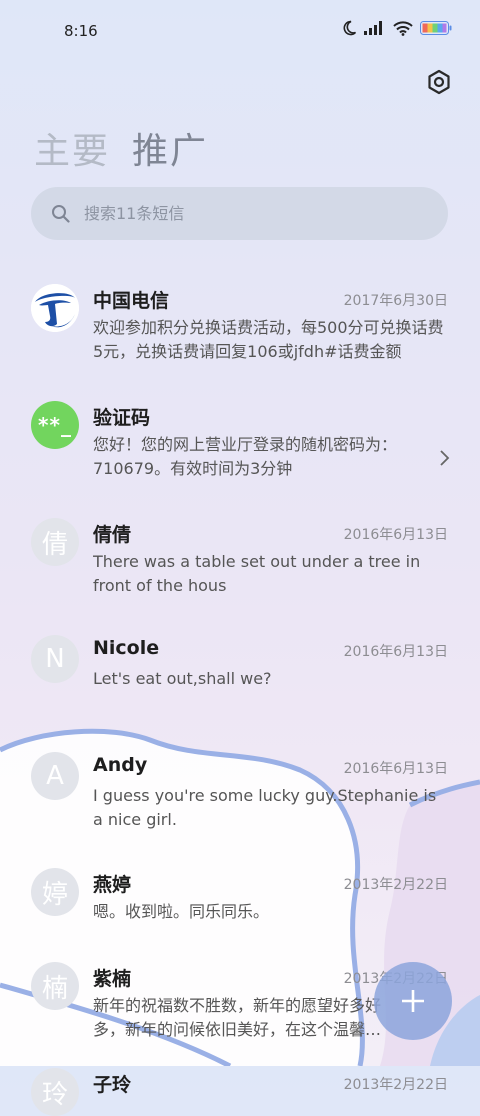 This screenshot has width=480, height=1116. Describe the element at coordinates (55, 659) in the screenshot. I see `avatar: N` at that location.